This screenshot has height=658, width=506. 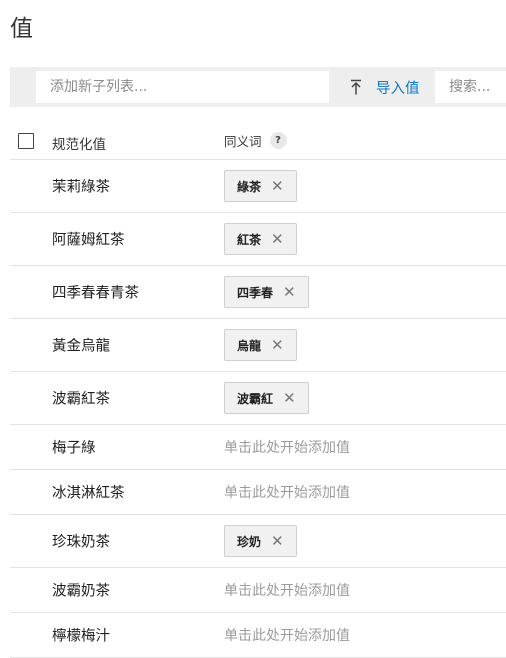 I want to click on synonyms-header: 同义词 ?, so click(x=255, y=140).